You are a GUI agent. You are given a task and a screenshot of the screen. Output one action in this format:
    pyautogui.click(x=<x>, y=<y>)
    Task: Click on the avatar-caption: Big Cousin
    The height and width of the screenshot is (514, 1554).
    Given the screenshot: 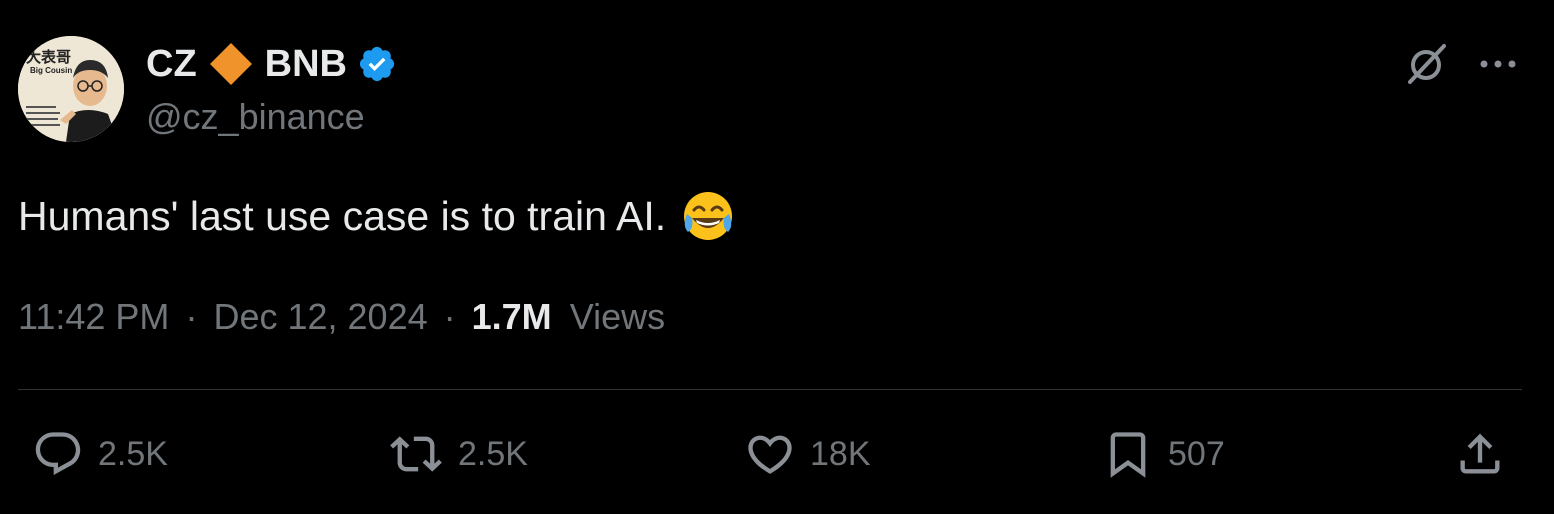 What is the action you would take?
    pyautogui.click(x=51, y=70)
    